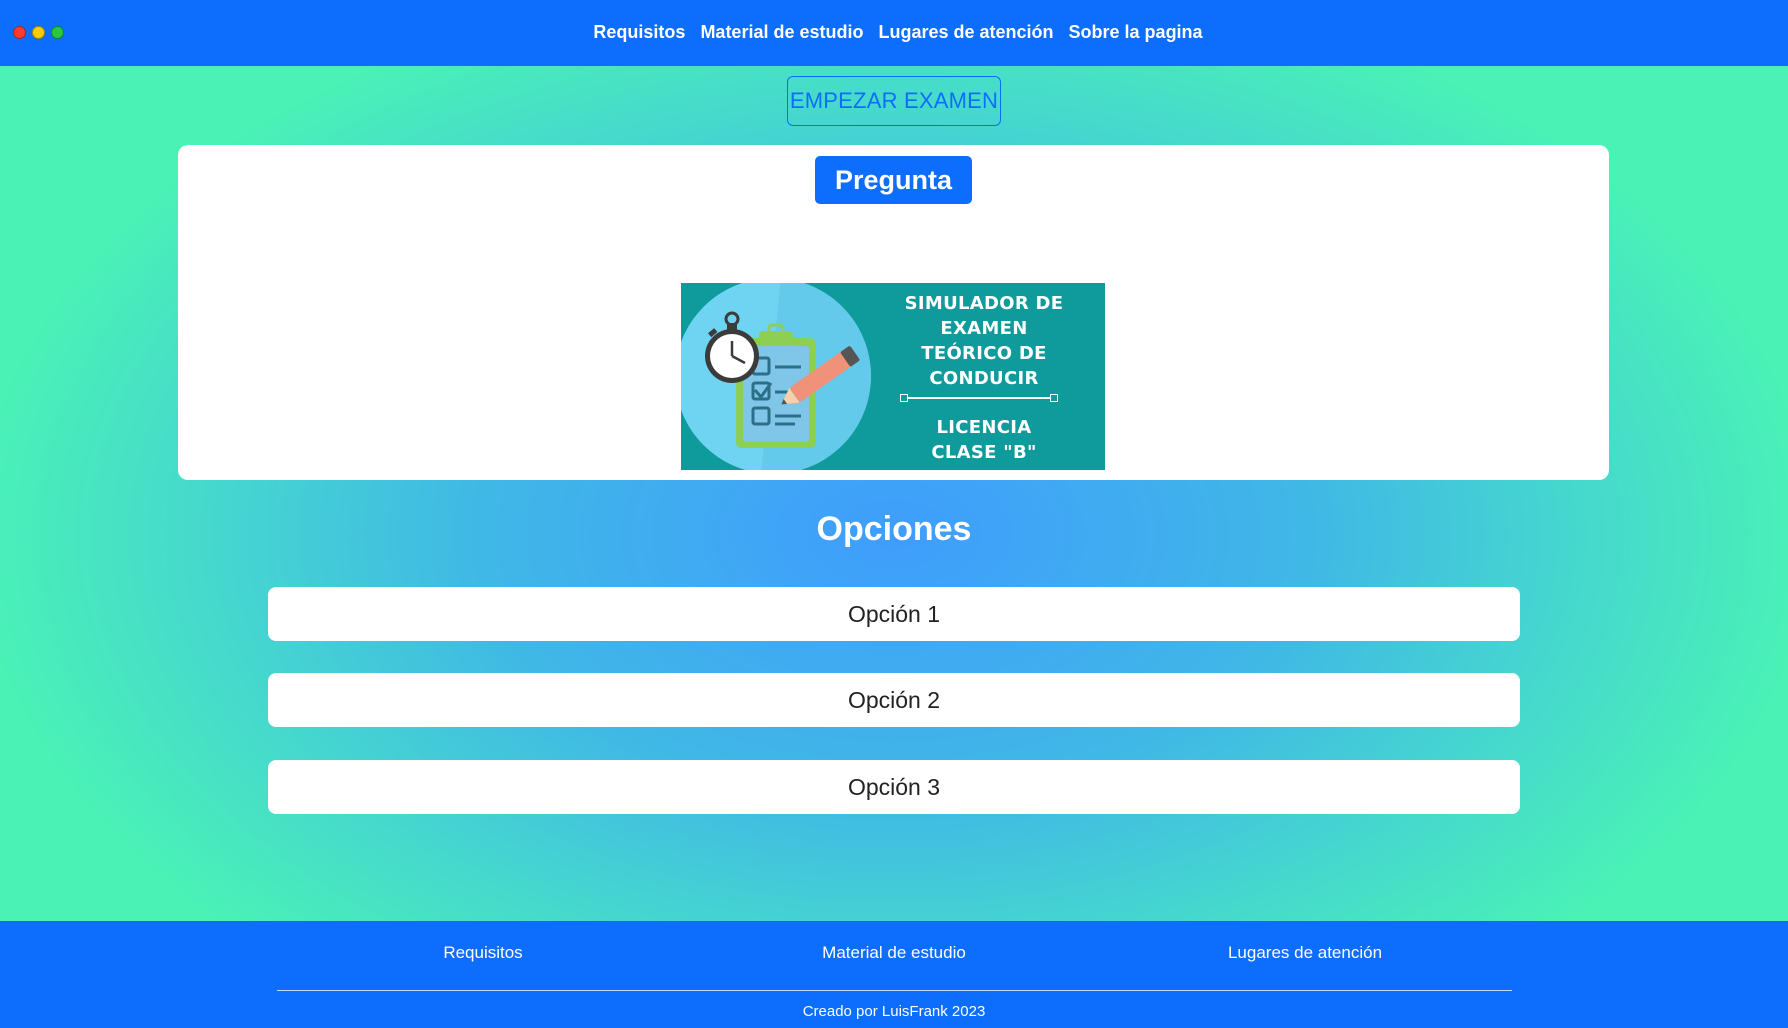 The height and width of the screenshot is (1028, 1788). I want to click on banner-subtitle-line: LICENCIA, so click(984, 427).